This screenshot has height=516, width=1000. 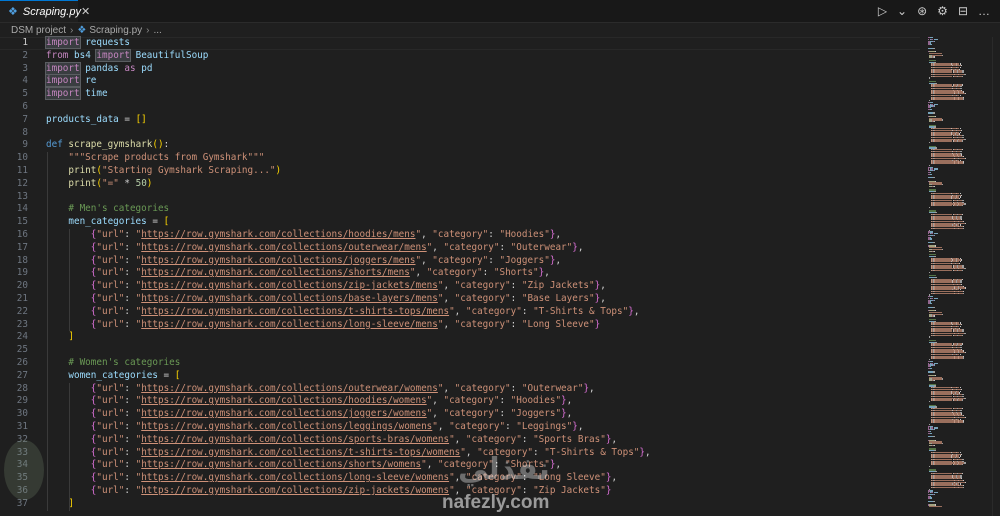 What do you see at coordinates (166, 375) in the screenshot?
I see `code-token: =` at bounding box center [166, 375].